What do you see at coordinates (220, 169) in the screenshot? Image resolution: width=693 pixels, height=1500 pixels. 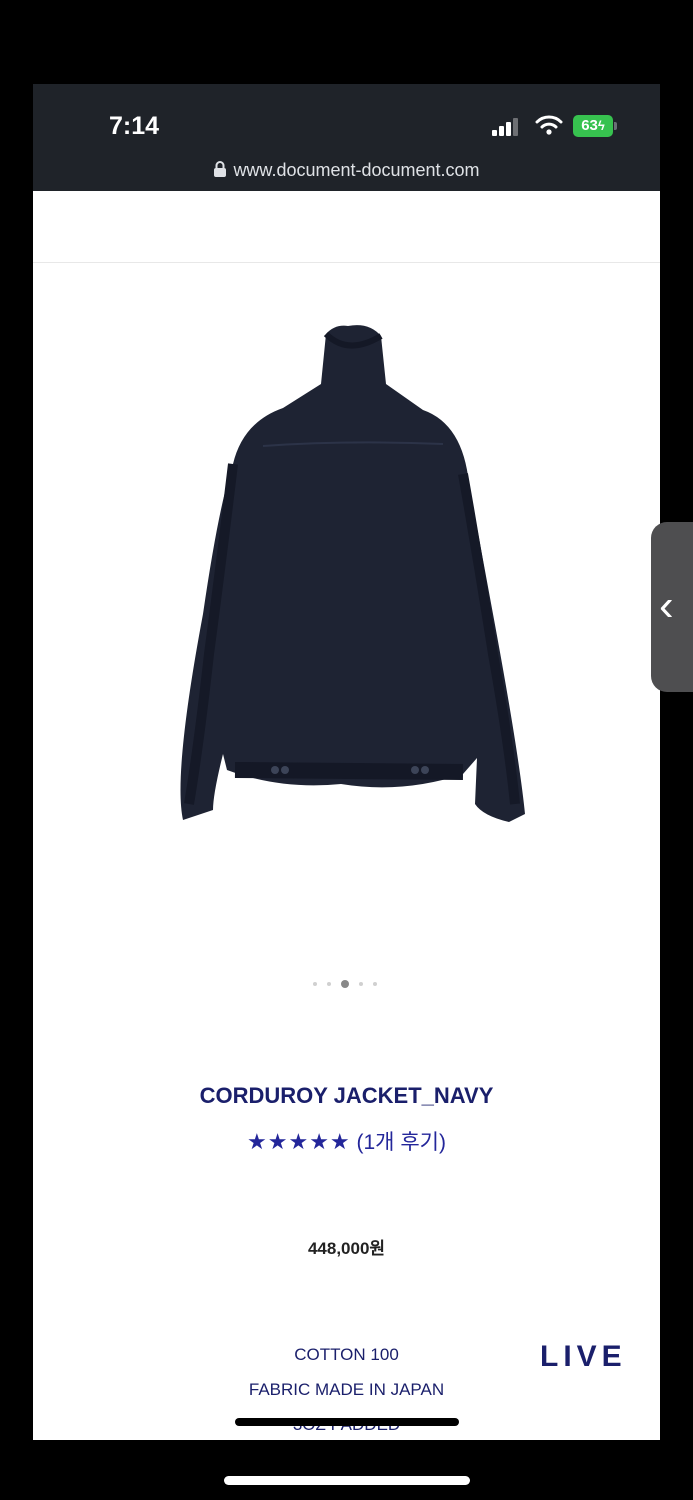 I see `lock-icon` at bounding box center [220, 169].